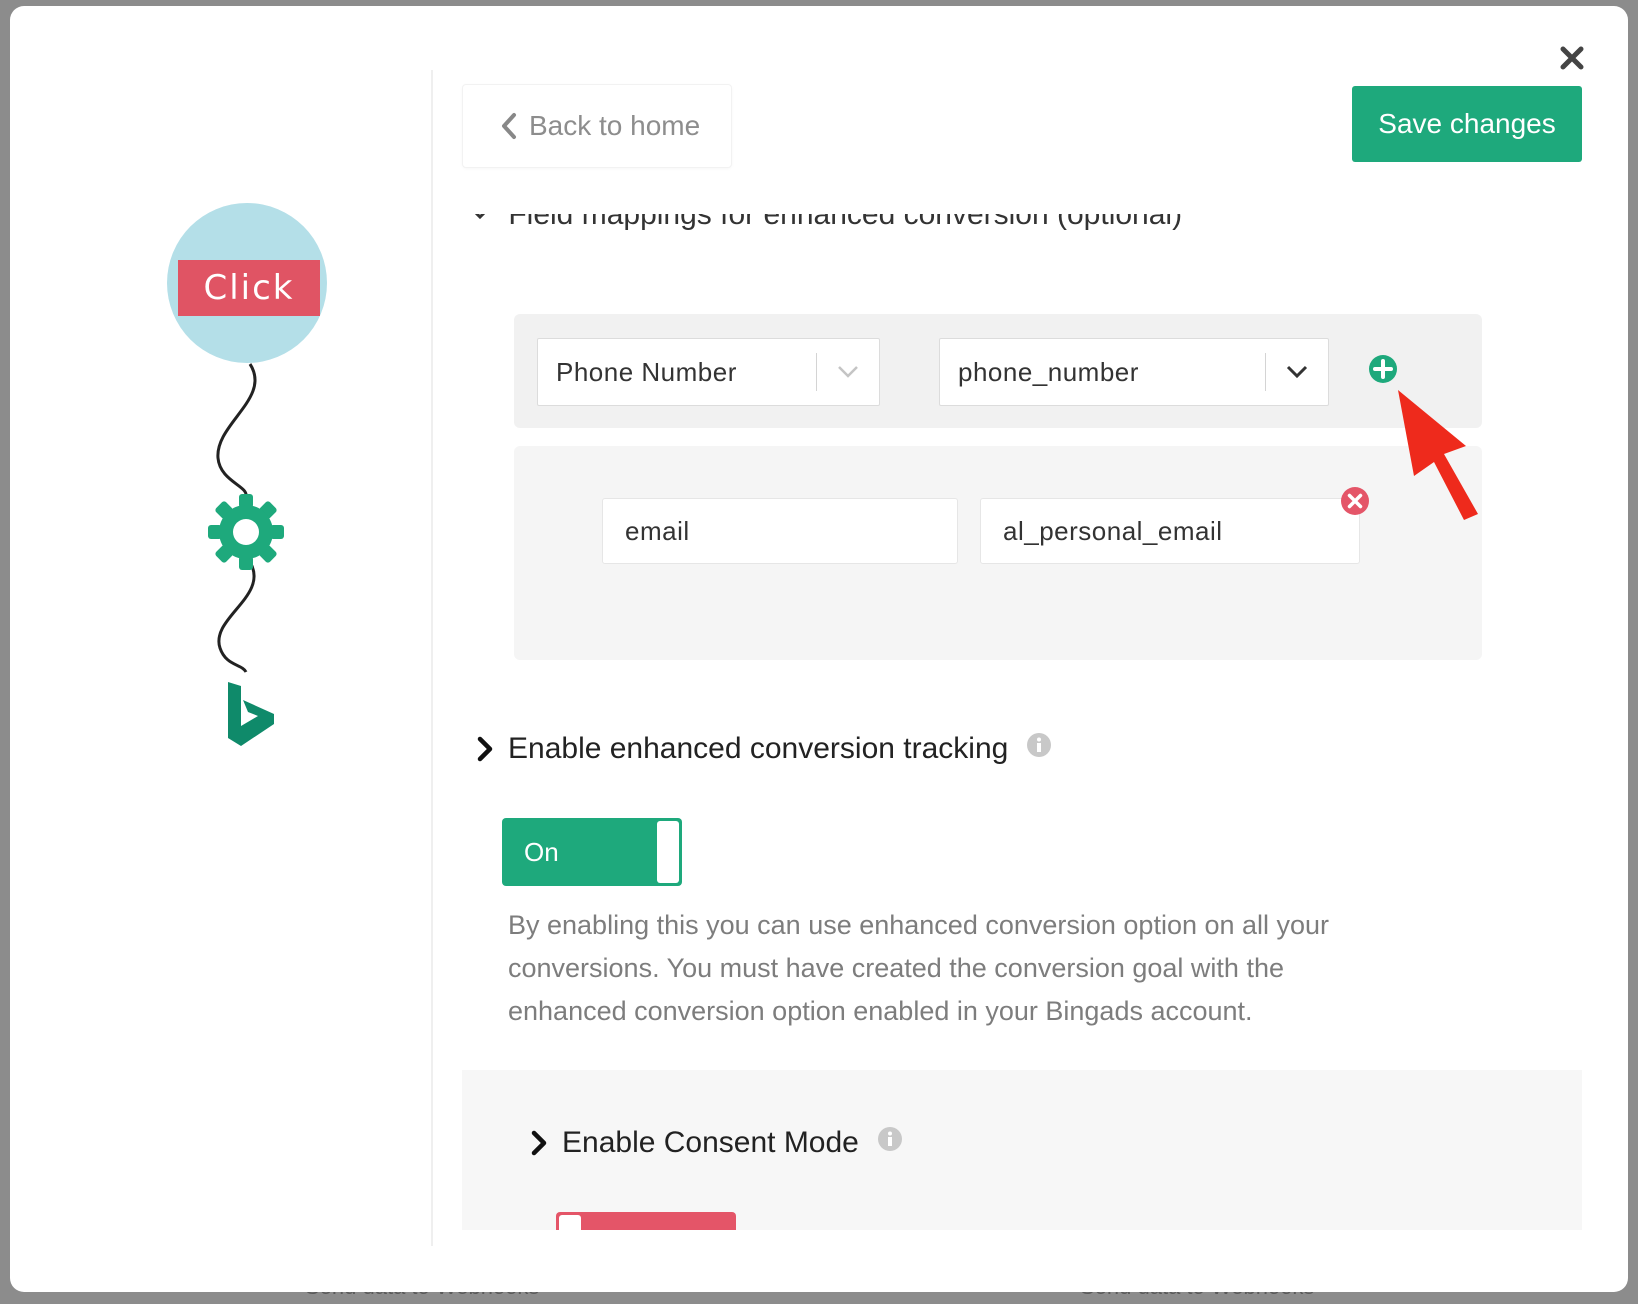 The image size is (1638, 1304). Describe the element at coordinates (251, 714) in the screenshot. I see `bing-logo-icon` at that location.